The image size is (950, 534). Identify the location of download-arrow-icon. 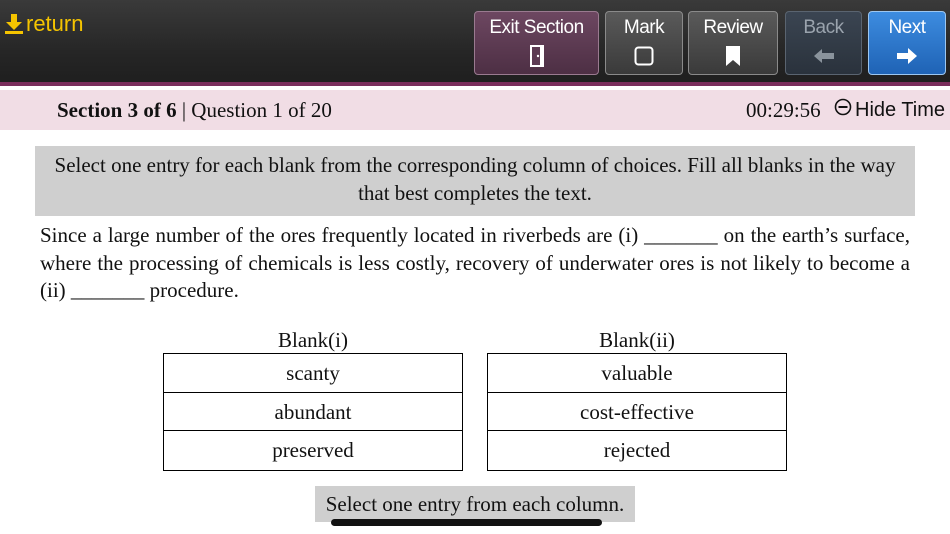
(14, 24).